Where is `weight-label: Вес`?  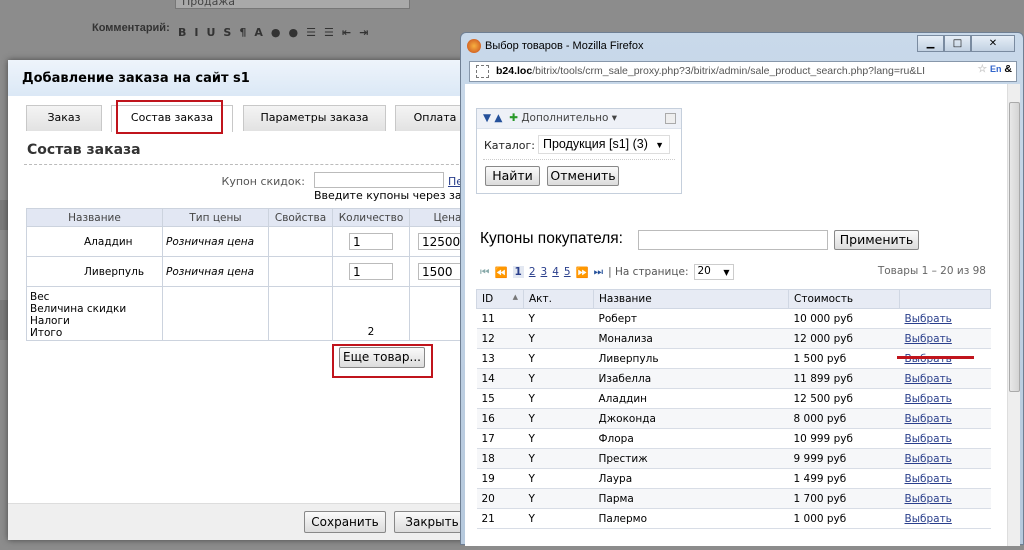 weight-label: Вес is located at coordinates (40, 297).